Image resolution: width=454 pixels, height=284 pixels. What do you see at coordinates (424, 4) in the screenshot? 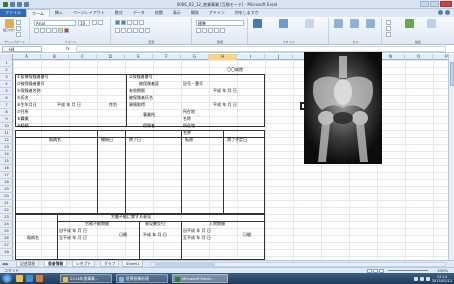
I see `minimize-button` at bounding box center [424, 4].